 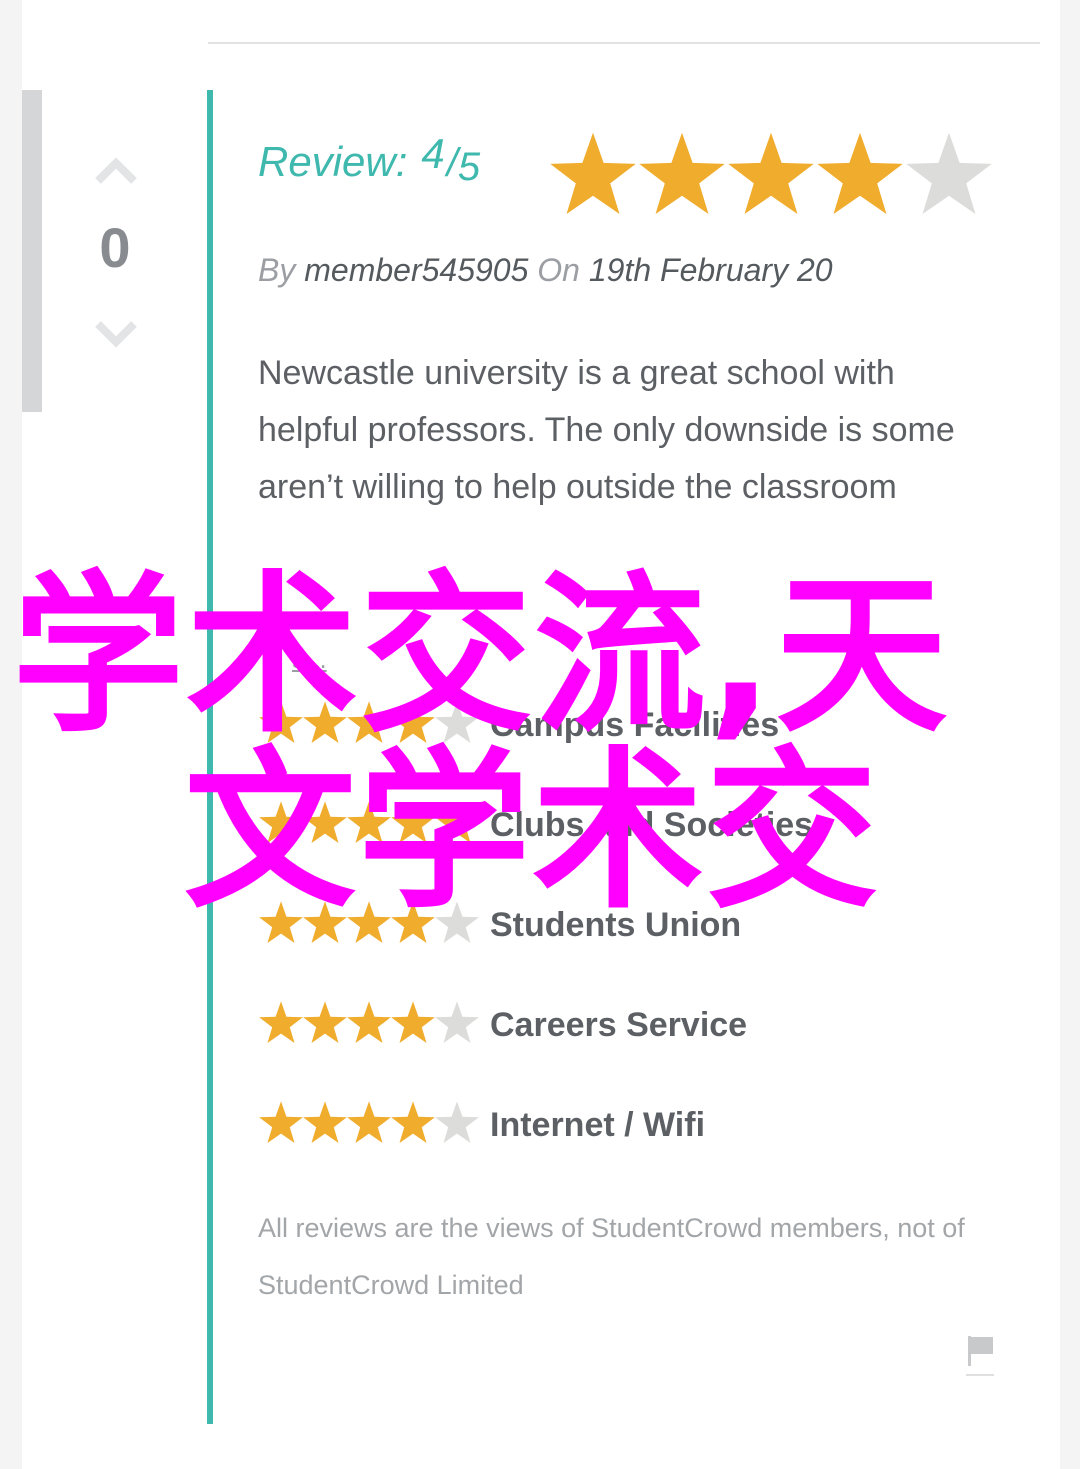 I want to click on chevron-up-icon, so click(x=116, y=170).